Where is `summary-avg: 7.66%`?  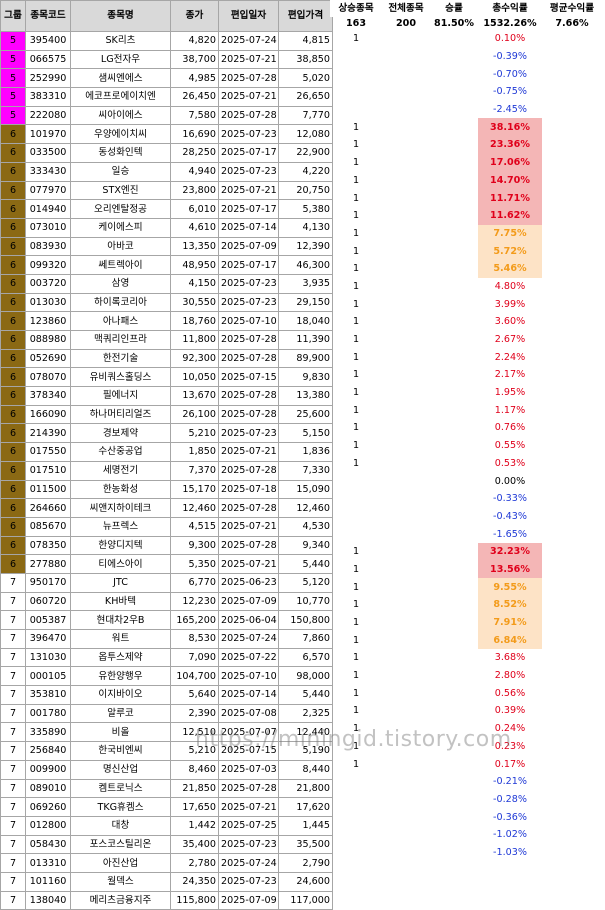 summary-avg: 7.66% is located at coordinates (572, 23).